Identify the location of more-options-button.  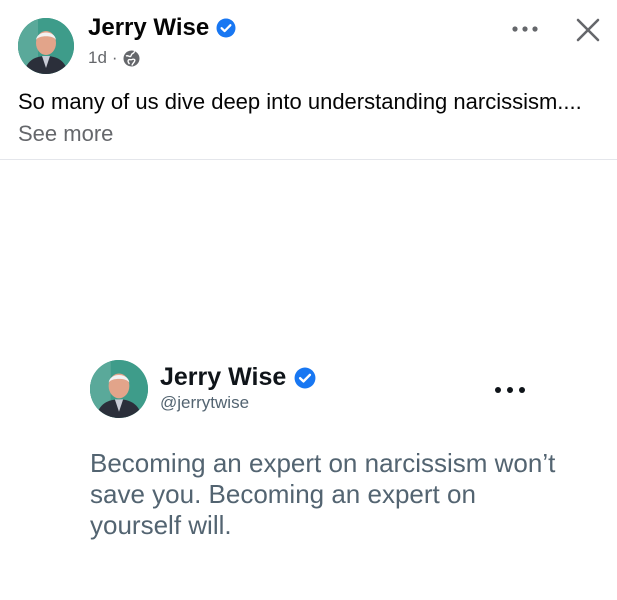
(525, 29).